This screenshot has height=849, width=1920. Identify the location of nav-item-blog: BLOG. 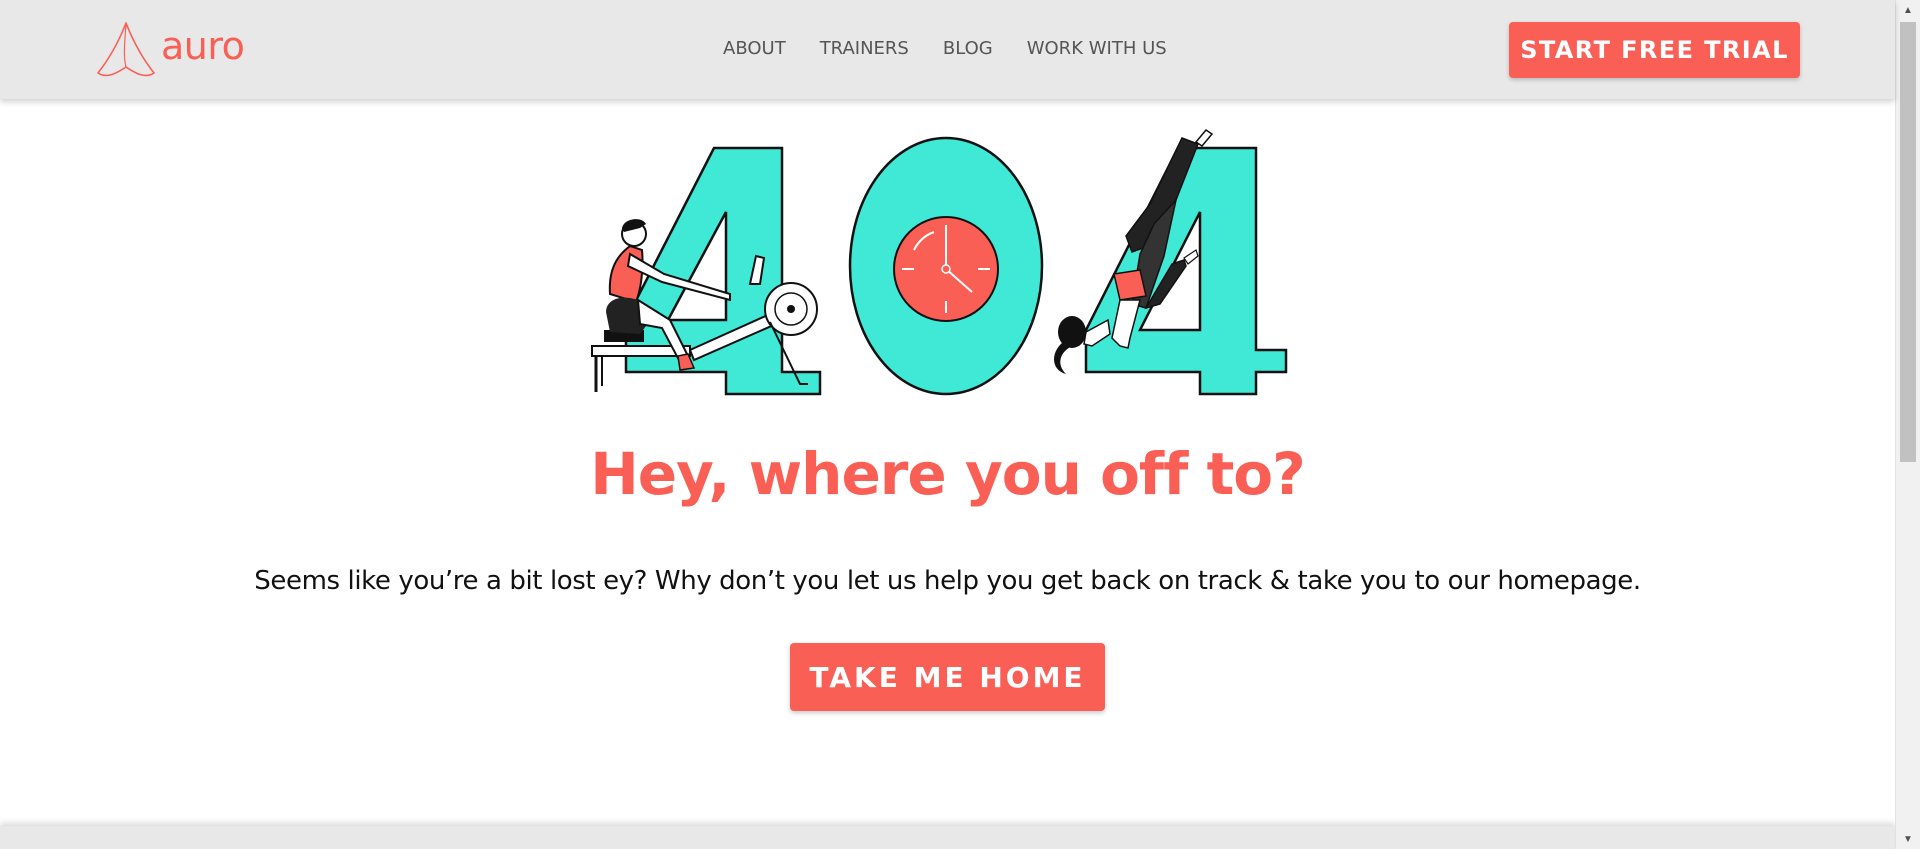
(968, 49).